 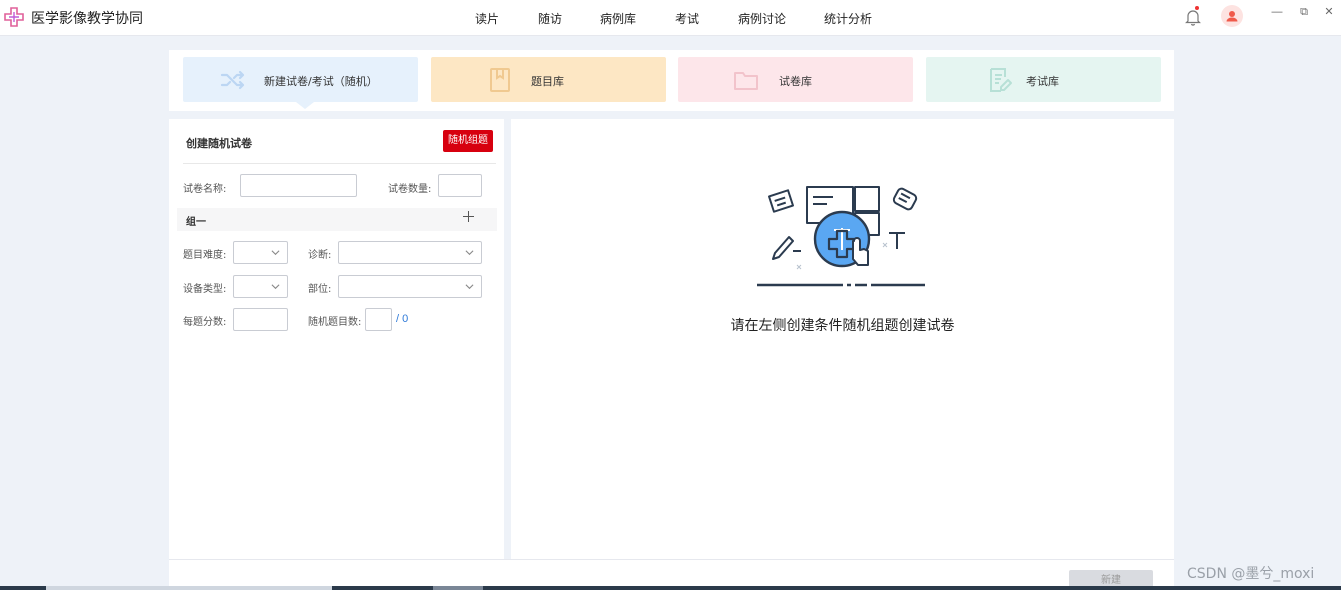 I want to click on body-part-select, so click(x=410, y=286).